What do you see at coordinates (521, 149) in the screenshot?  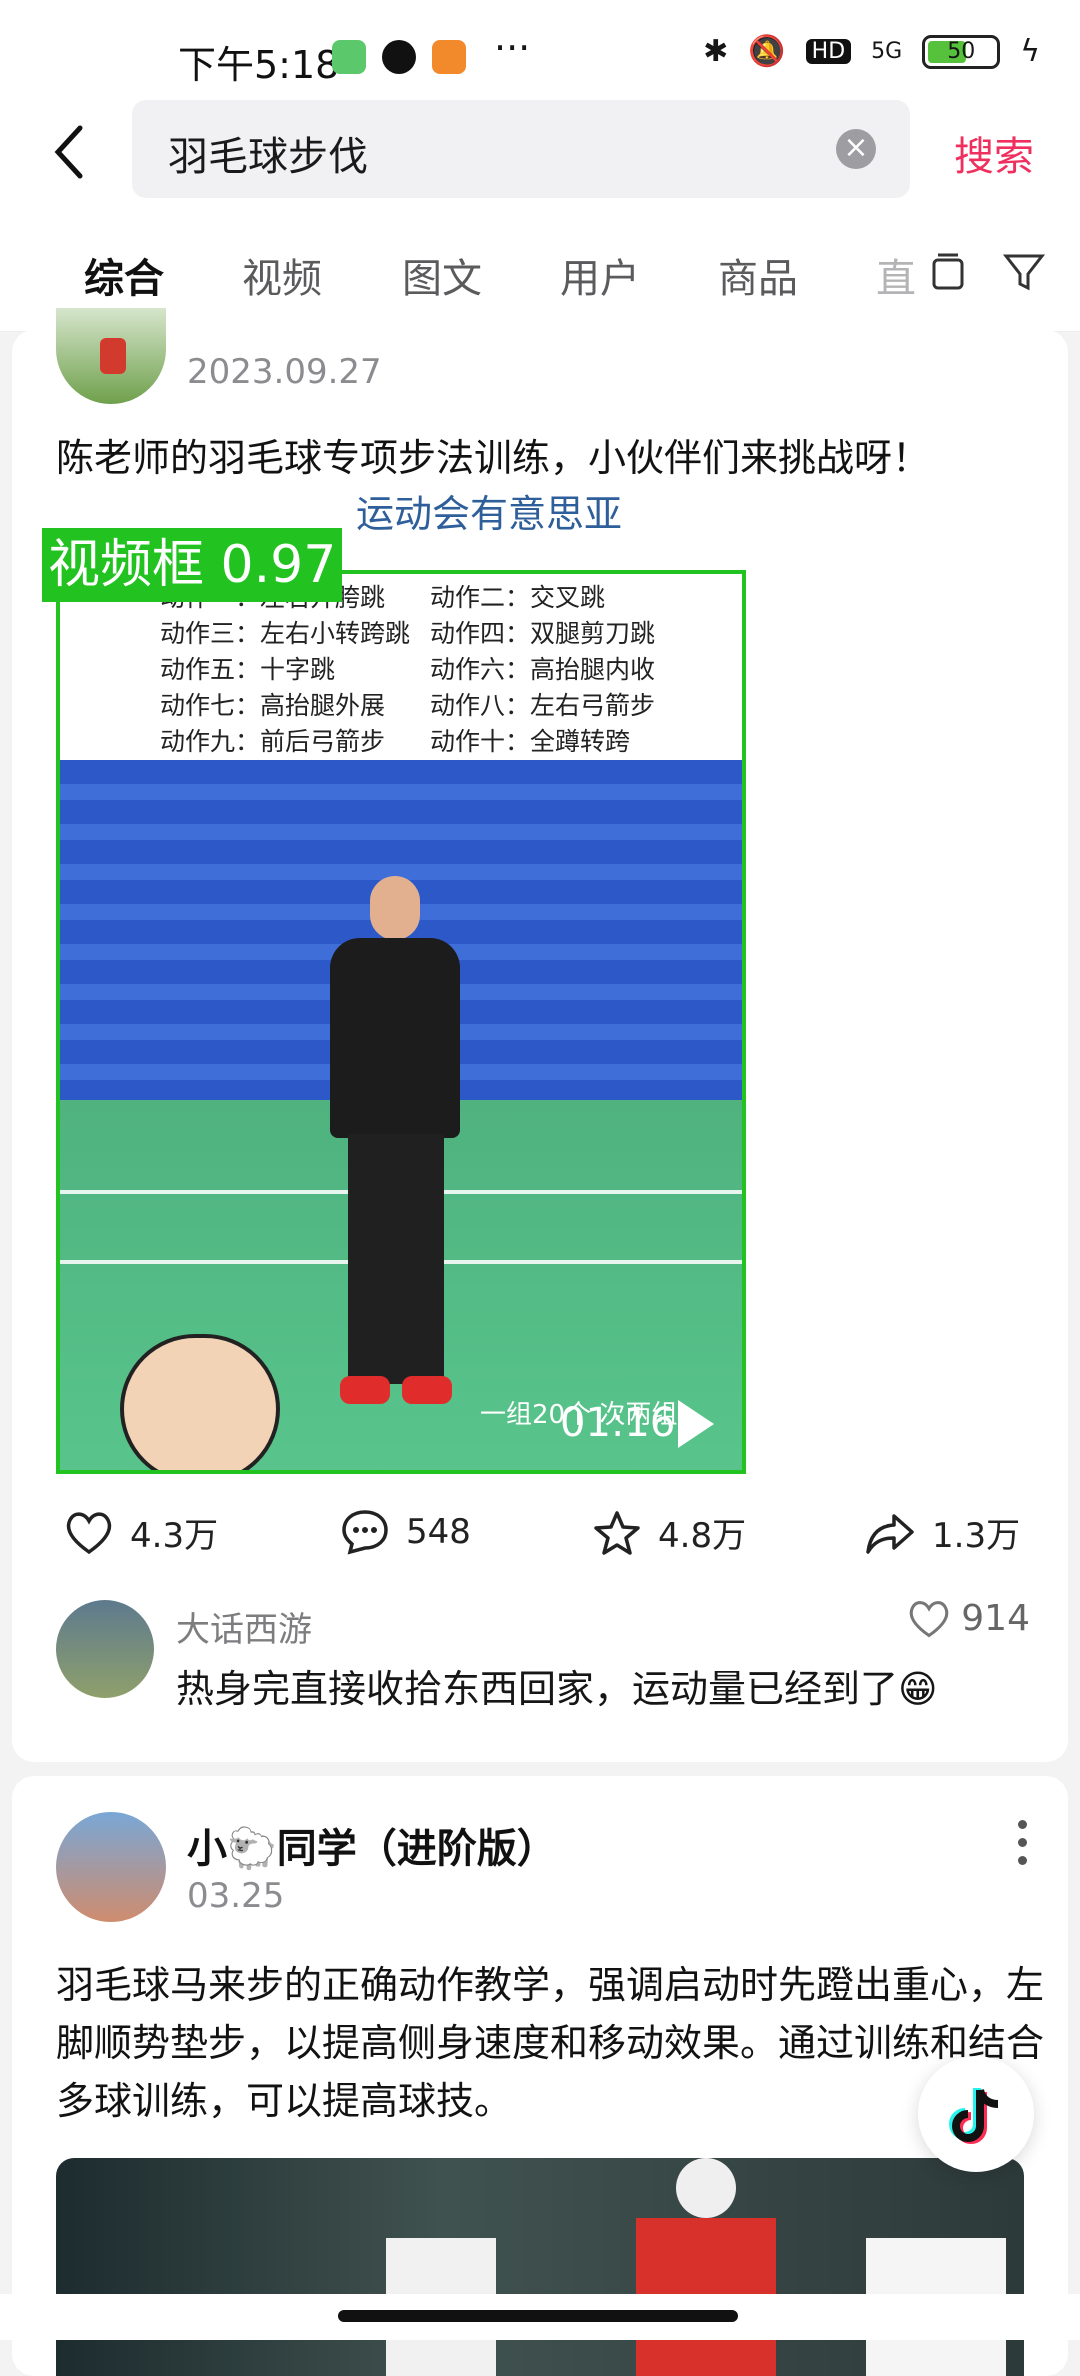 I see `search-input: 羽毛球步伐 ×` at bounding box center [521, 149].